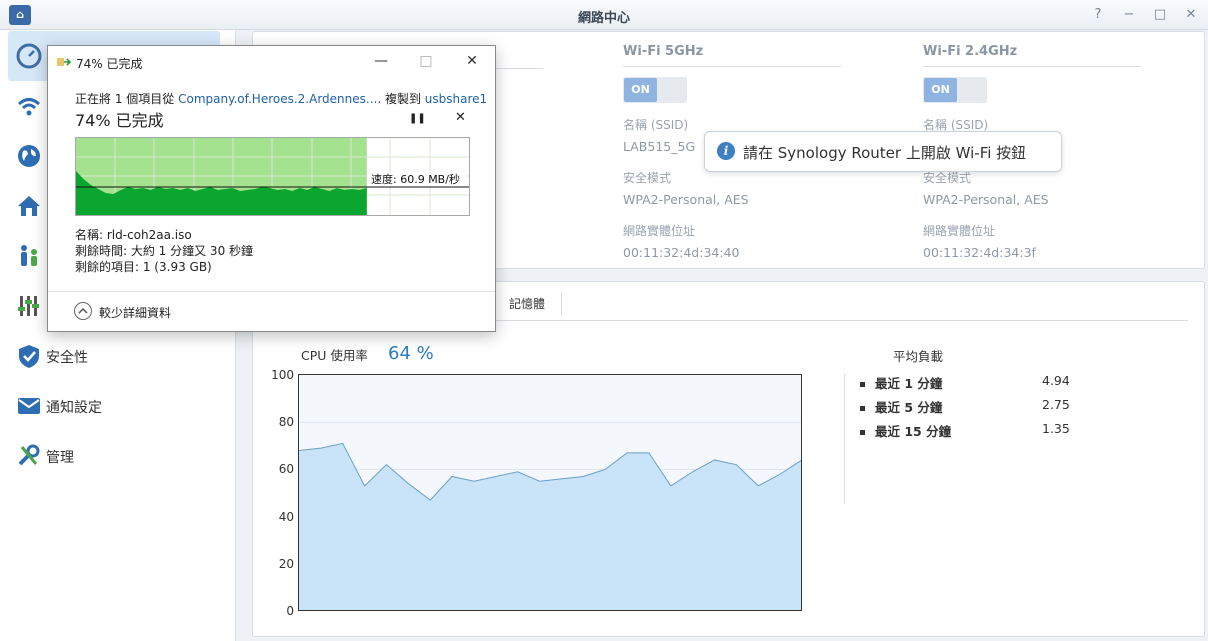 The height and width of the screenshot is (641, 1208). What do you see at coordinates (334, 355) in the screenshot?
I see `cpu-usage-label: CPU 使用率` at bounding box center [334, 355].